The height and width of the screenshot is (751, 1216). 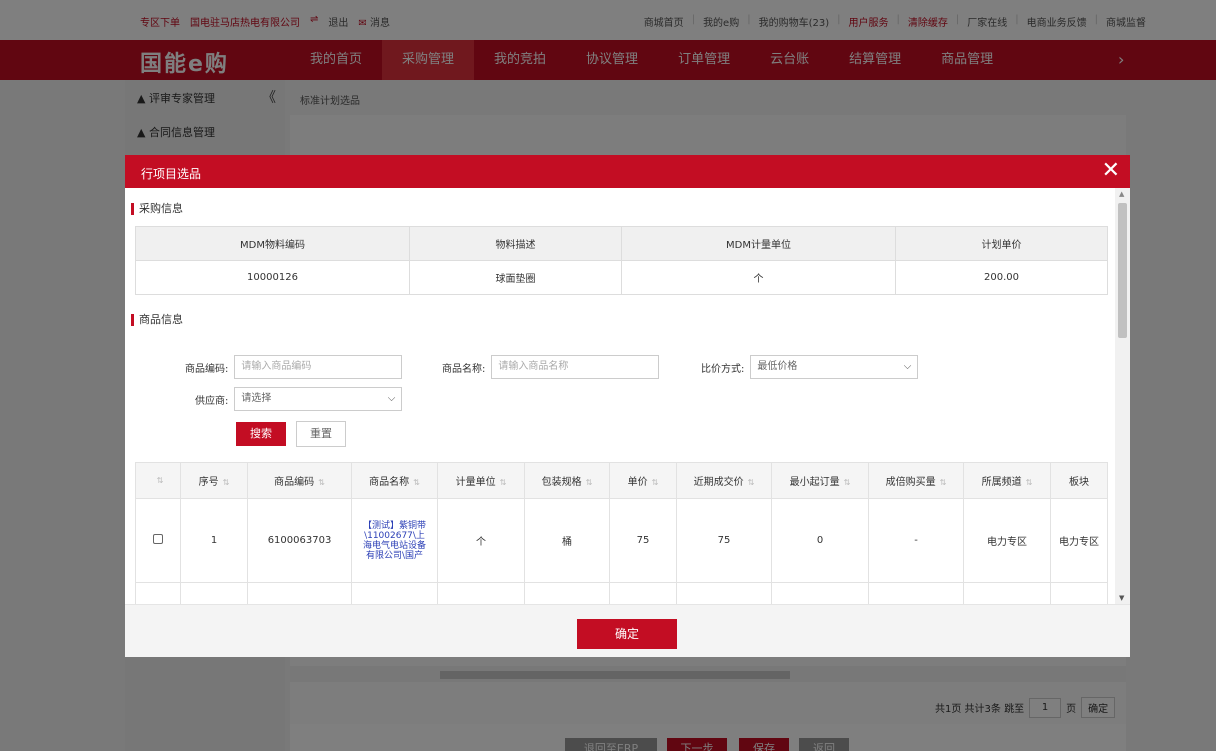 I want to click on column-header-pack: 包装规格 ⇅, so click(x=567, y=480).